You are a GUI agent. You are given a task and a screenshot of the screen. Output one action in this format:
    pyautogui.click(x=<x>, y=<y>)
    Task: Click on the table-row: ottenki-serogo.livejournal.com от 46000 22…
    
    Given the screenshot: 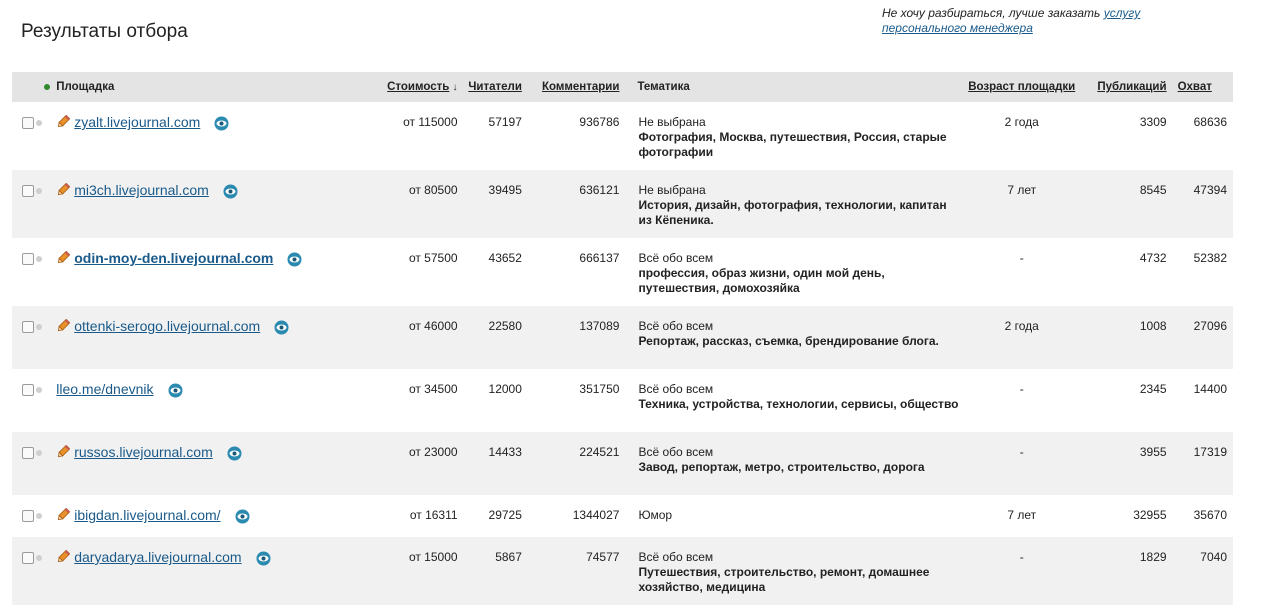 What is the action you would take?
    pyautogui.click(x=622, y=337)
    